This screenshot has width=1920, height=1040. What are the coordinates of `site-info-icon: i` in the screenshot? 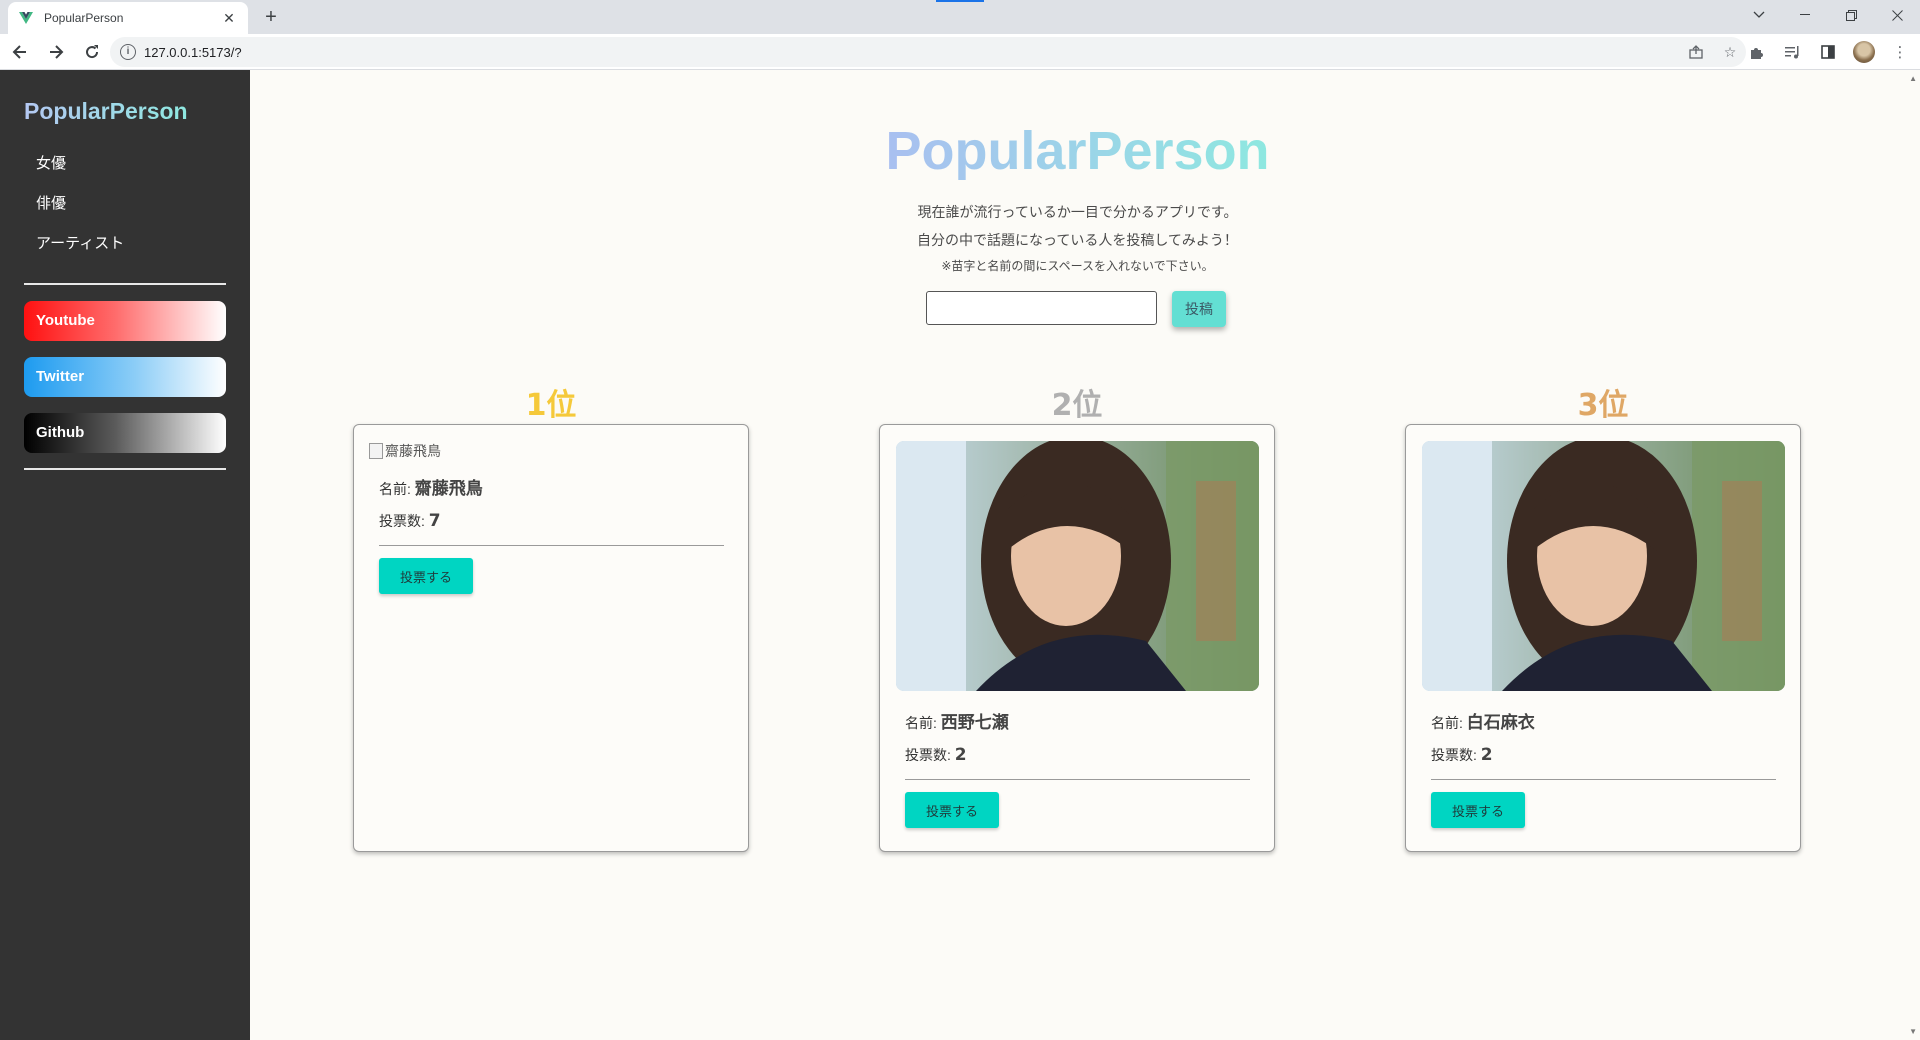 It's located at (128, 52).